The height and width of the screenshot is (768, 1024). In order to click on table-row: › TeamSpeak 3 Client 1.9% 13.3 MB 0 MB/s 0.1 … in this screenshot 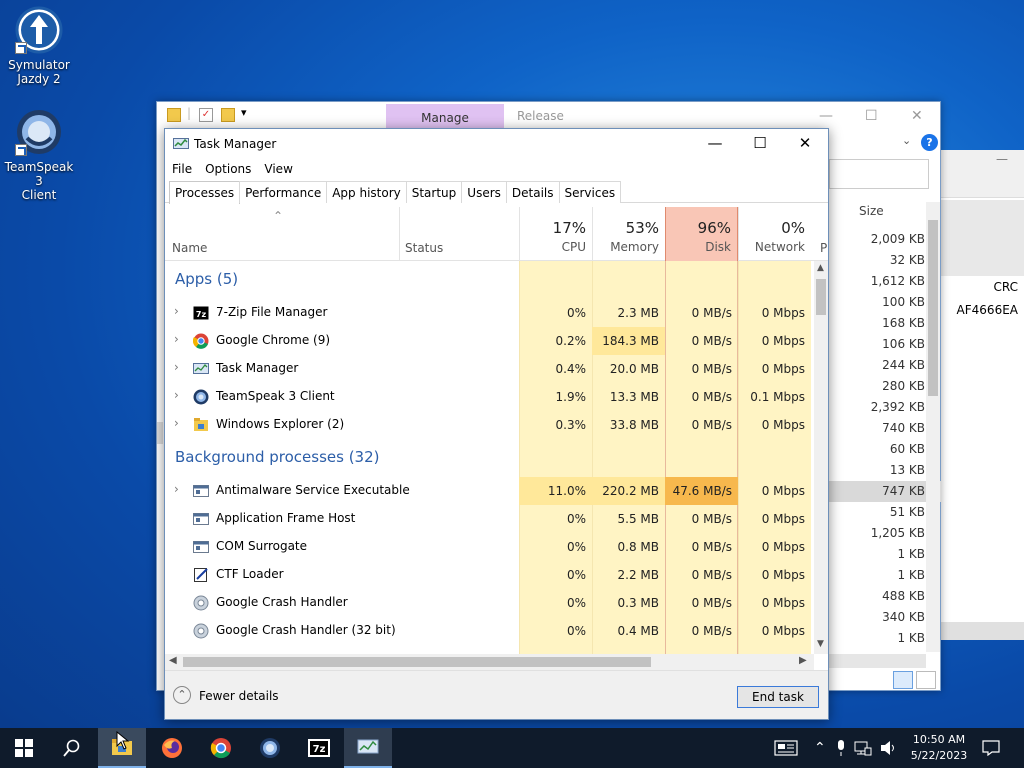, I will do `click(489, 397)`.